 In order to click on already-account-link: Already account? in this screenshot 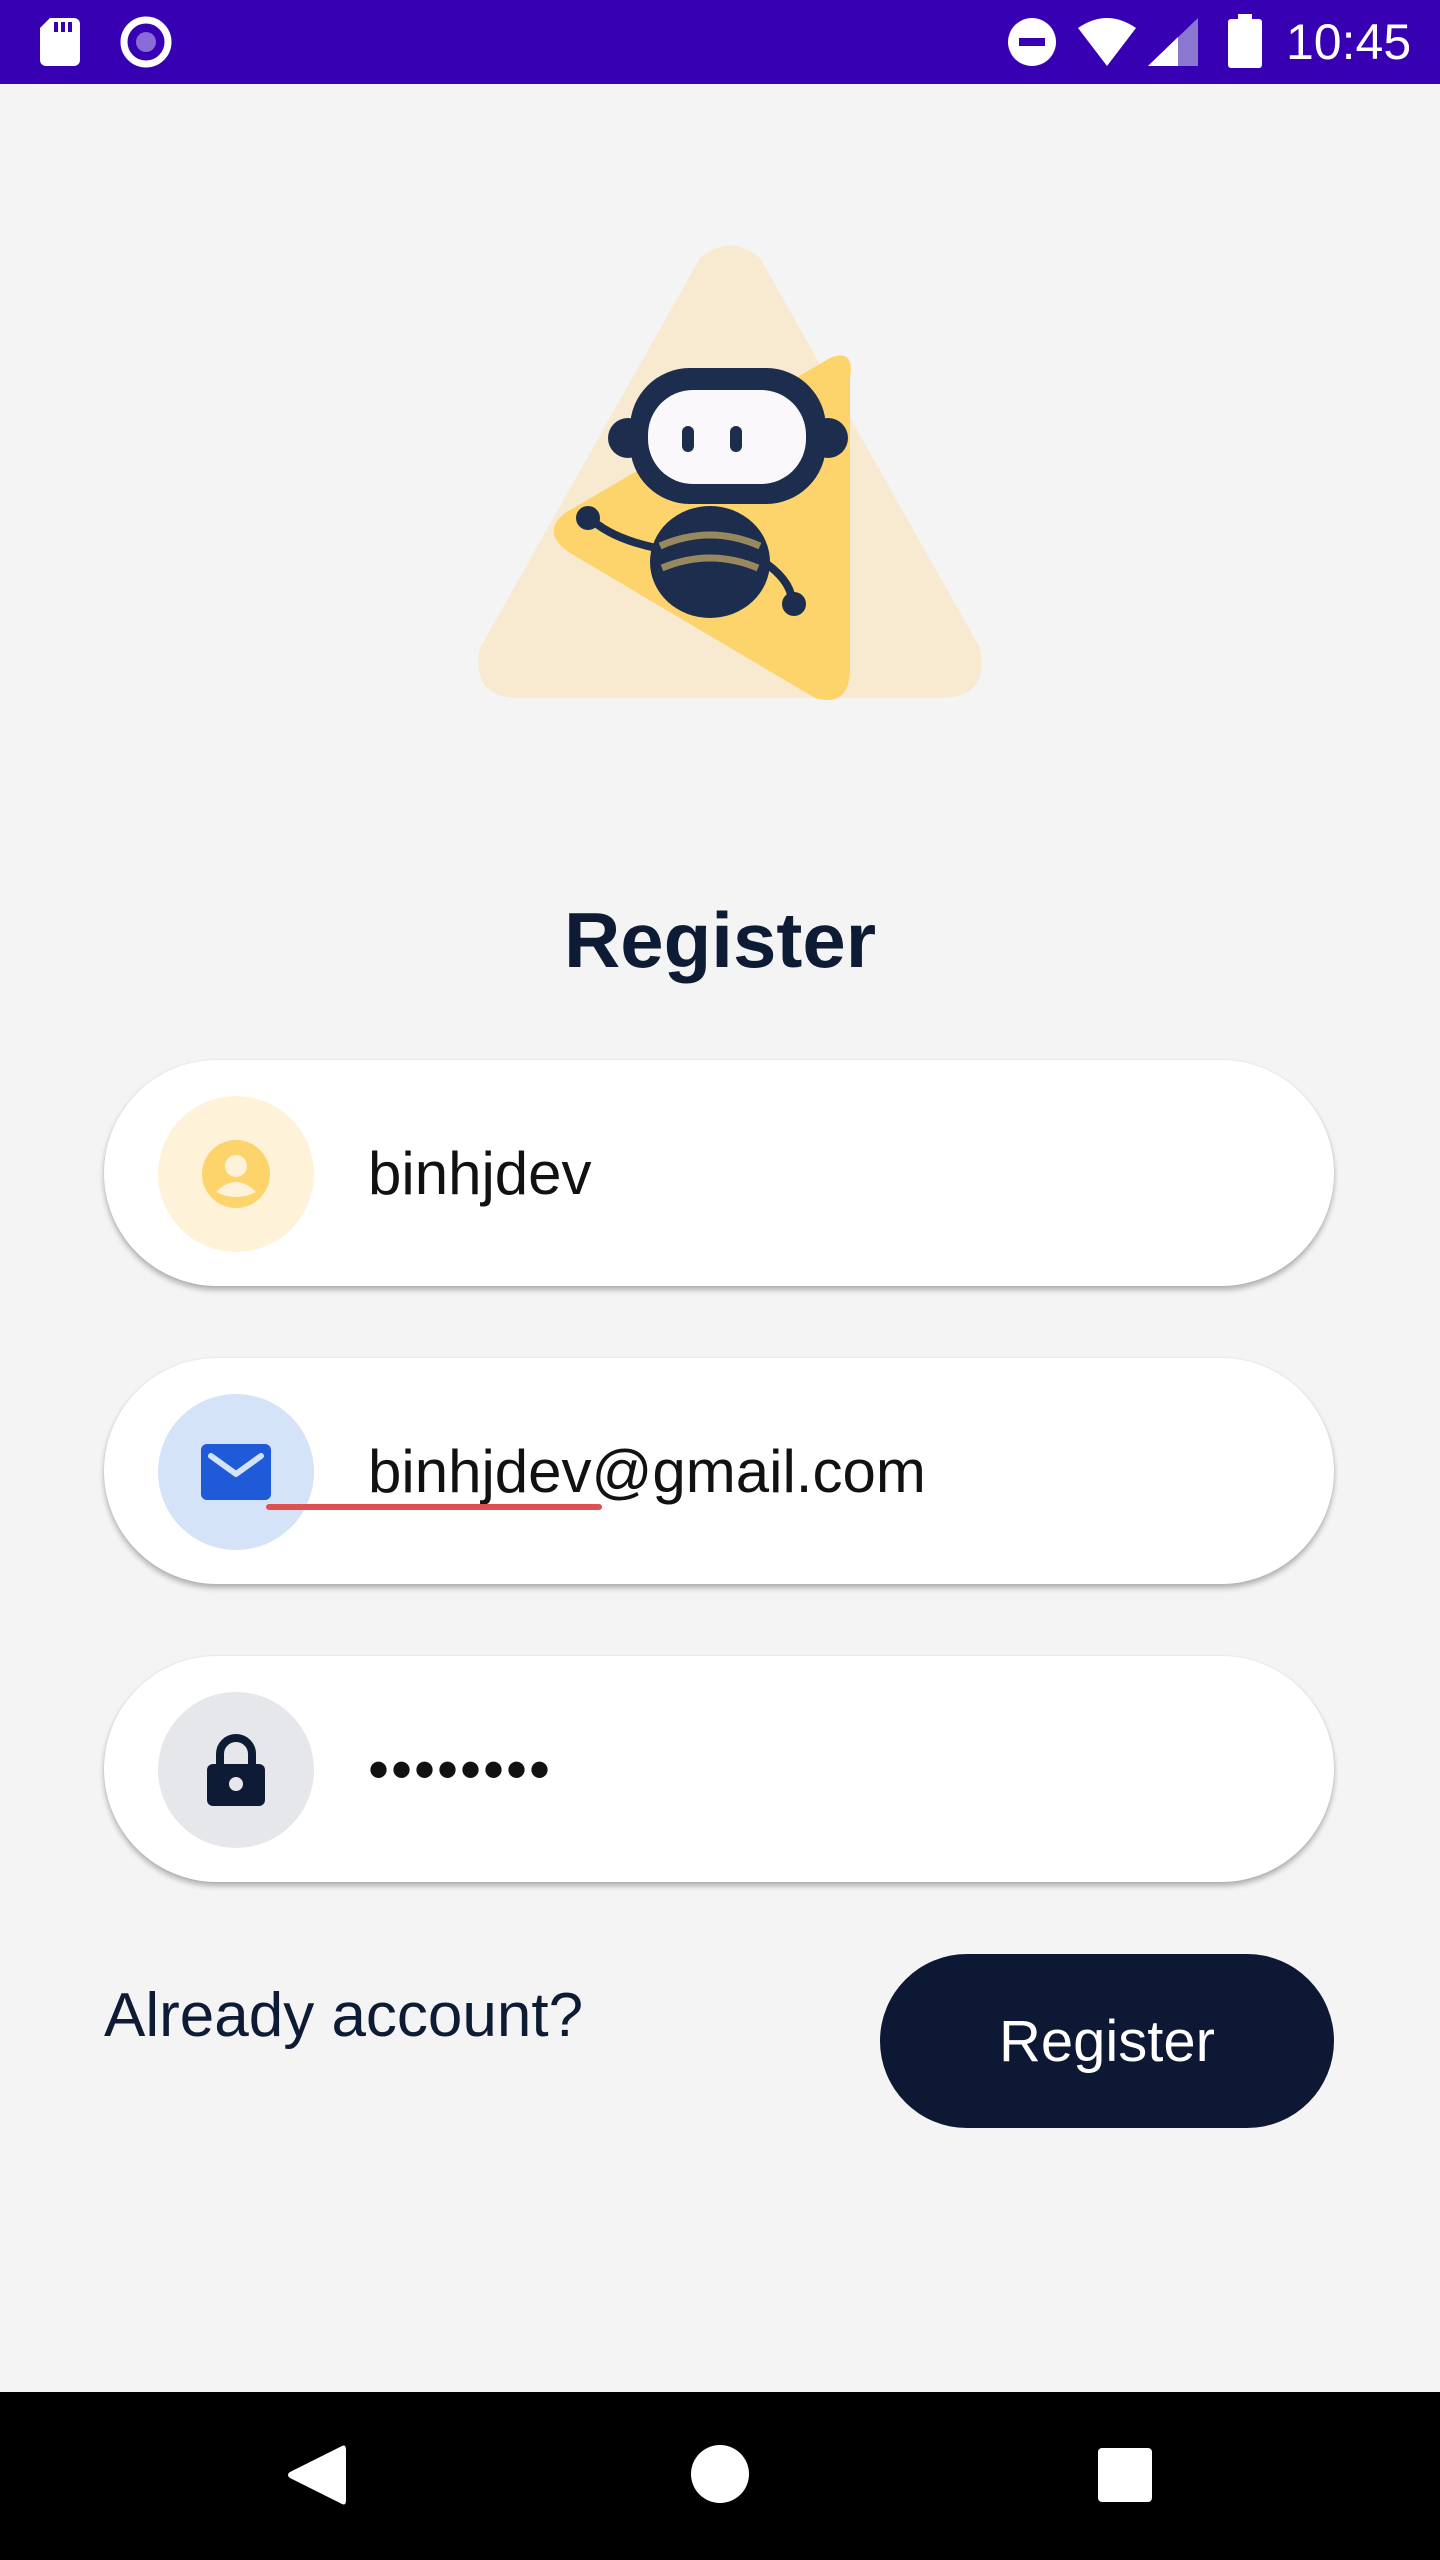, I will do `click(343, 2016)`.